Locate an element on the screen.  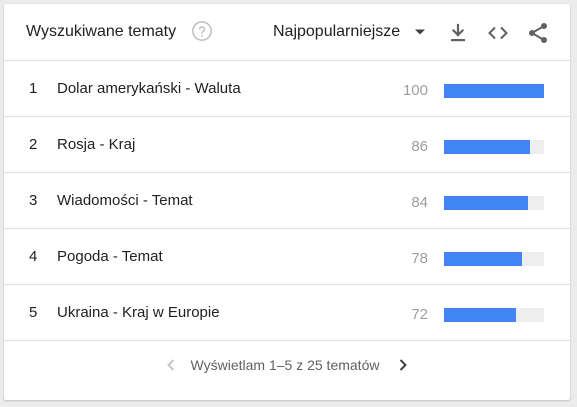
rank-number: 3 is located at coordinates (33, 200).